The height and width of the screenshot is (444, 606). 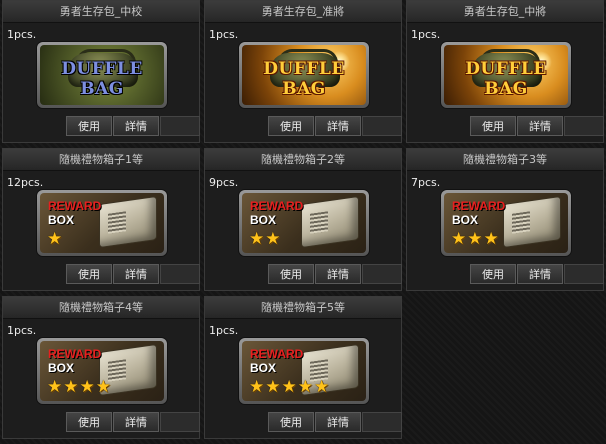 I want to click on item-card: 隨機禮物箱子5等 1pcs. REWARD BOX ★★★★★ 使用 詳情, so click(x=303, y=367).